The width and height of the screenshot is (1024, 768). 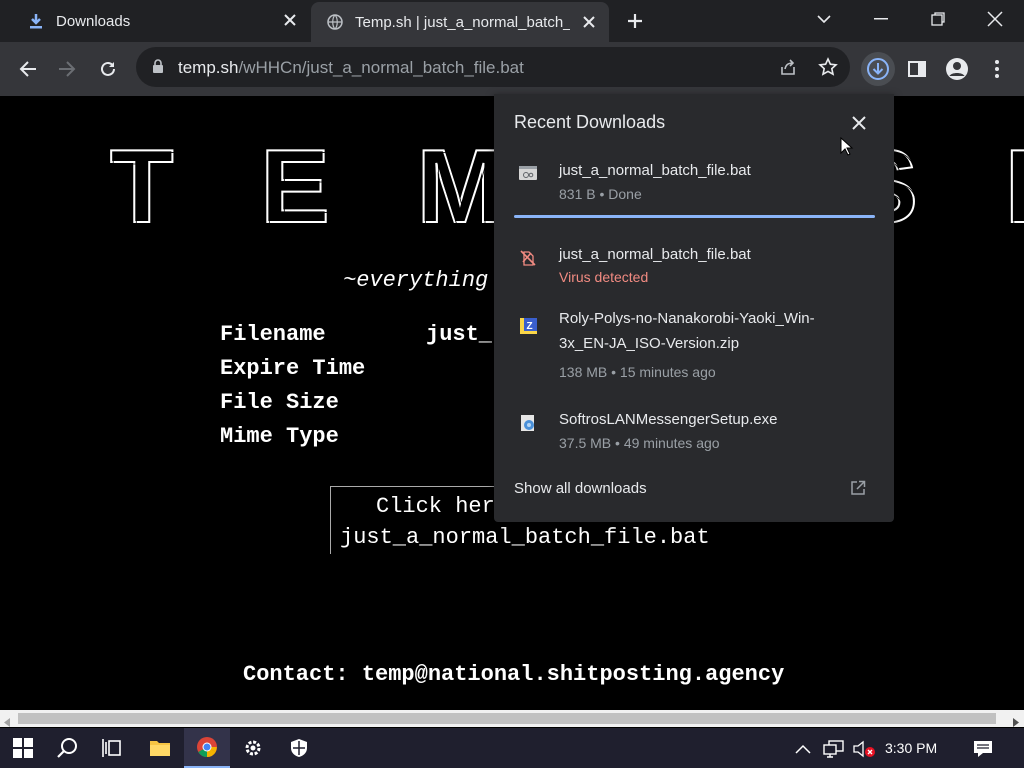 I want to click on minimize-button, so click(x=881, y=19).